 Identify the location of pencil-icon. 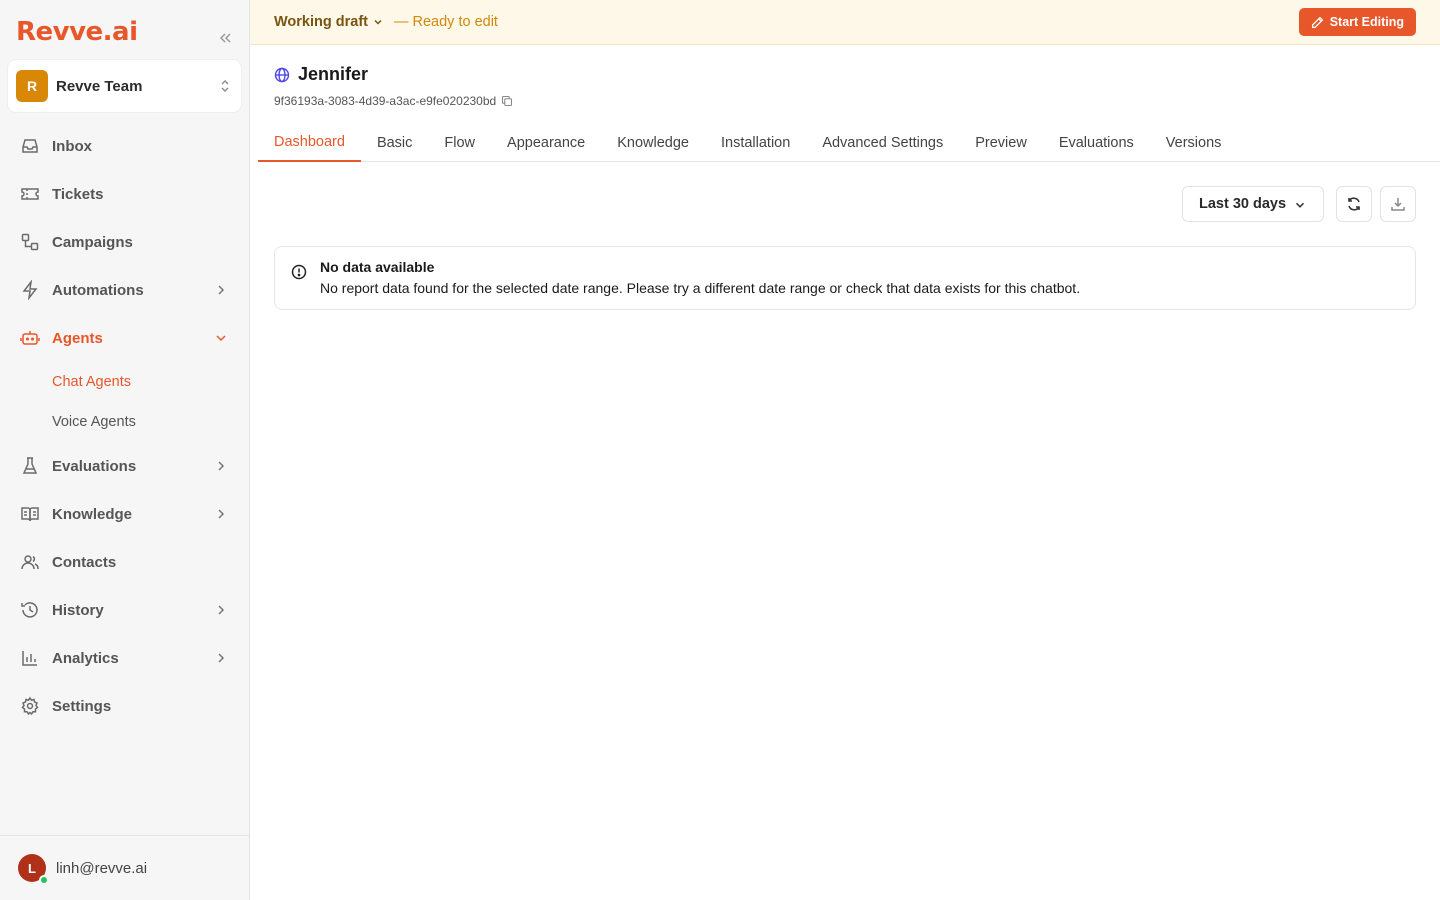
(1317, 22).